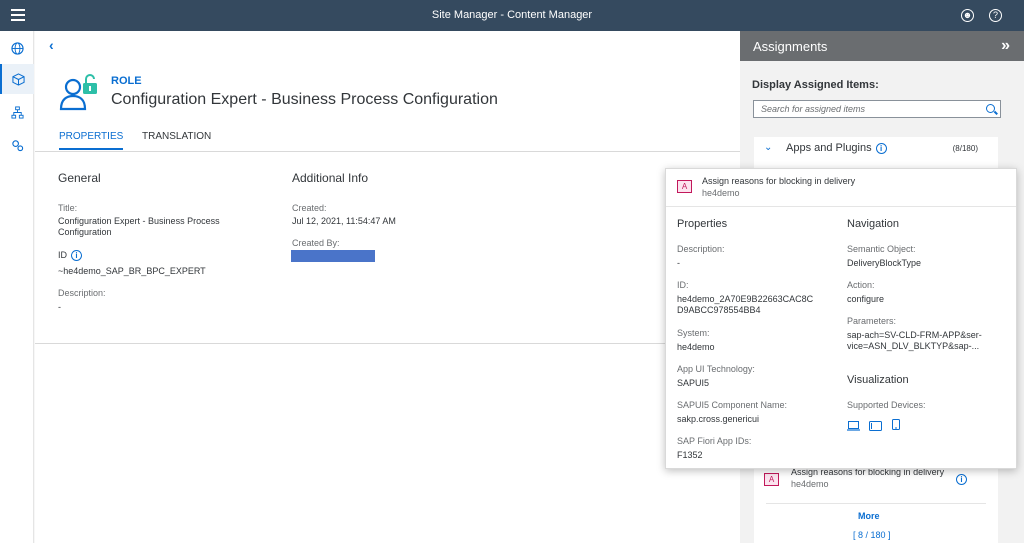  Describe the element at coordinates (316, 243) in the screenshot. I see `created-by-label: Created By:` at that location.